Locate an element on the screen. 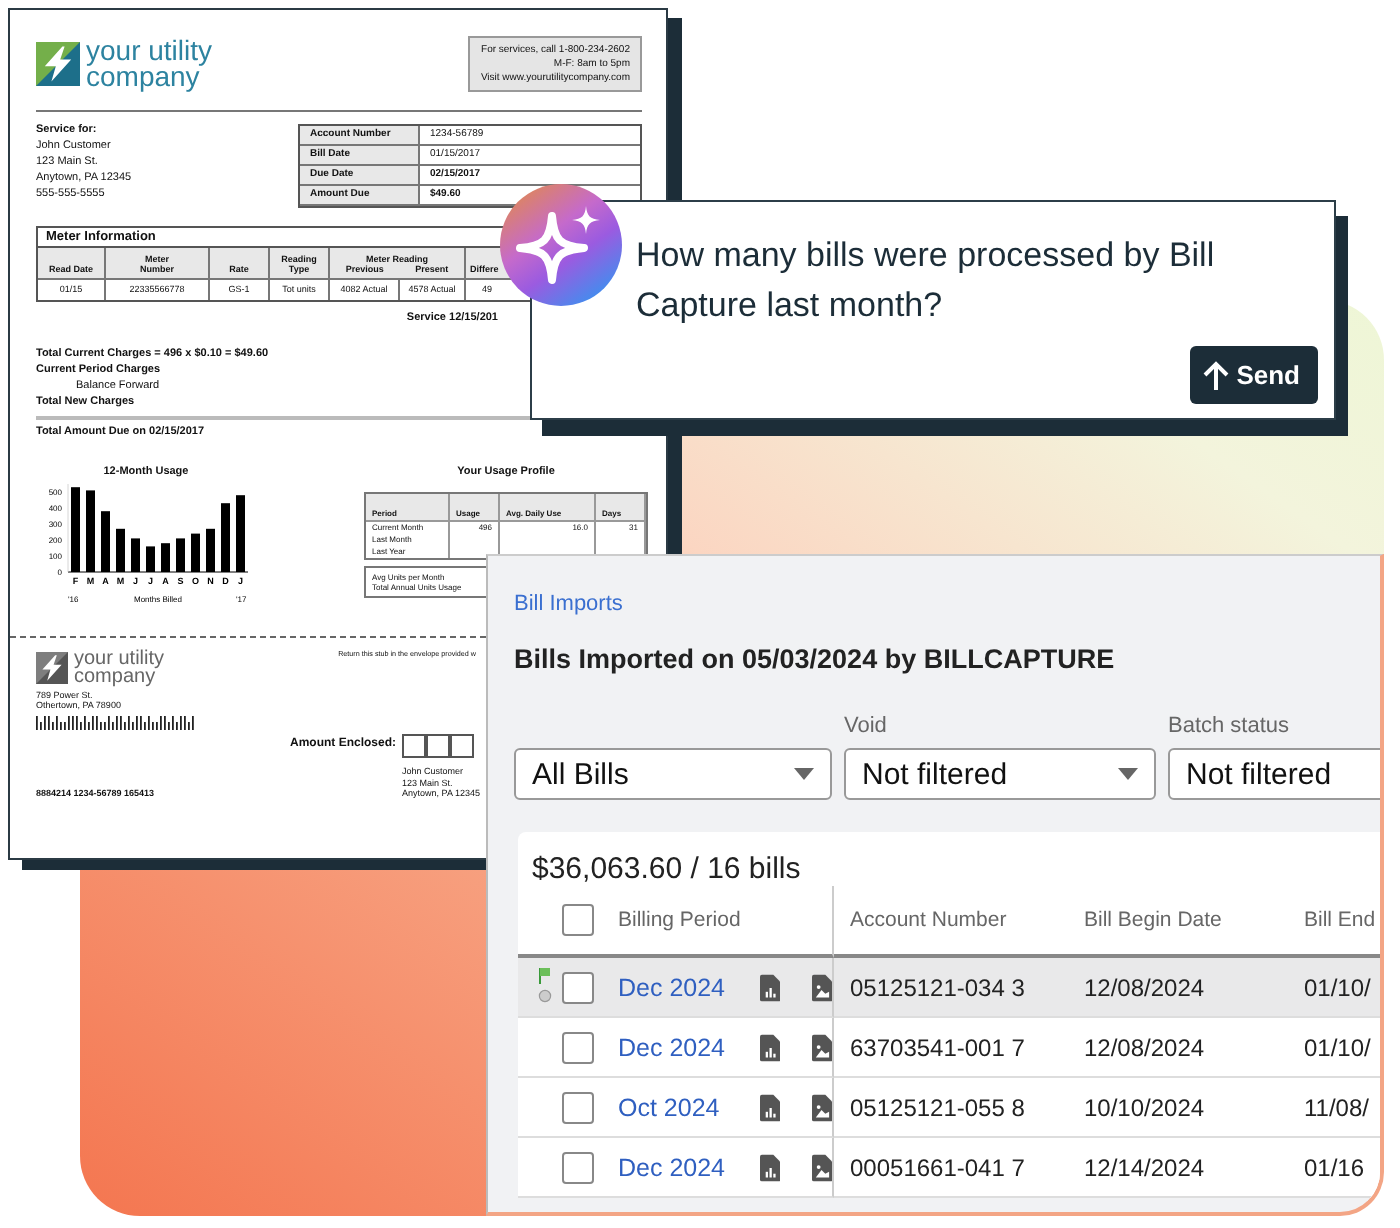  filter-label: Void is located at coordinates (866, 727).